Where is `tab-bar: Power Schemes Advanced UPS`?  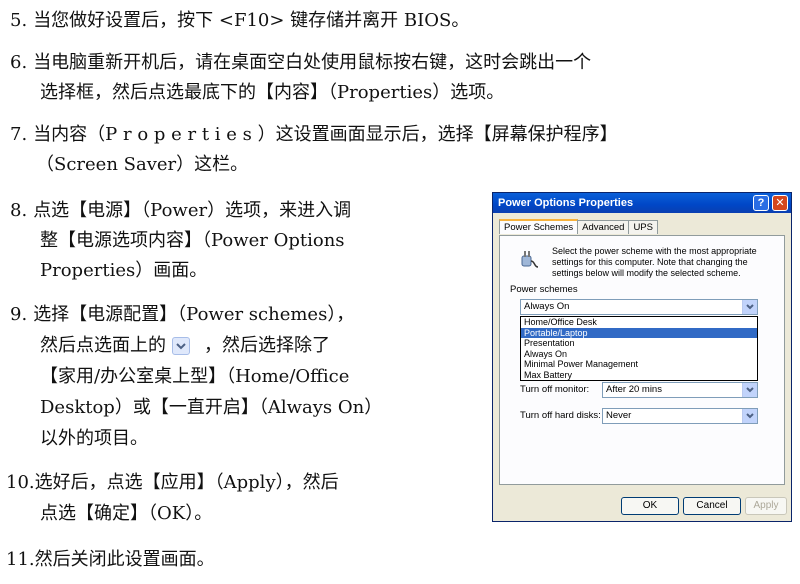 tab-bar: Power Schemes Advanced UPS is located at coordinates (578, 227).